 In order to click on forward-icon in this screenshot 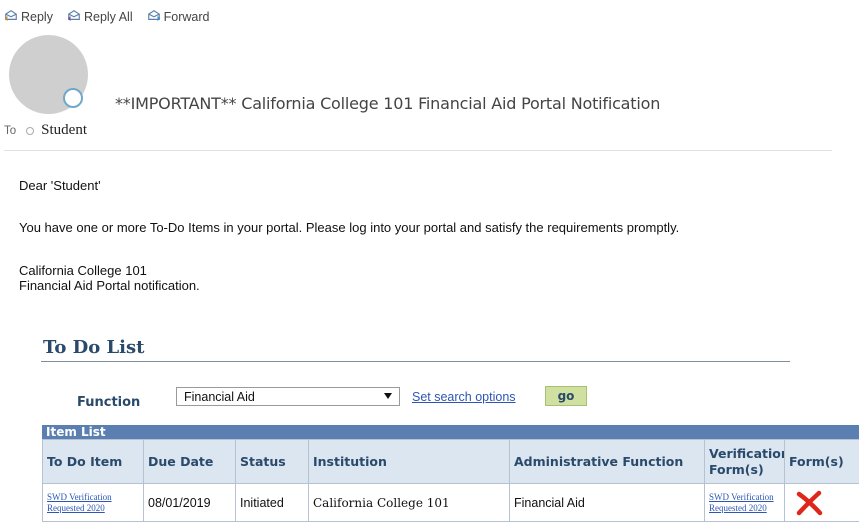, I will do `click(154, 16)`.